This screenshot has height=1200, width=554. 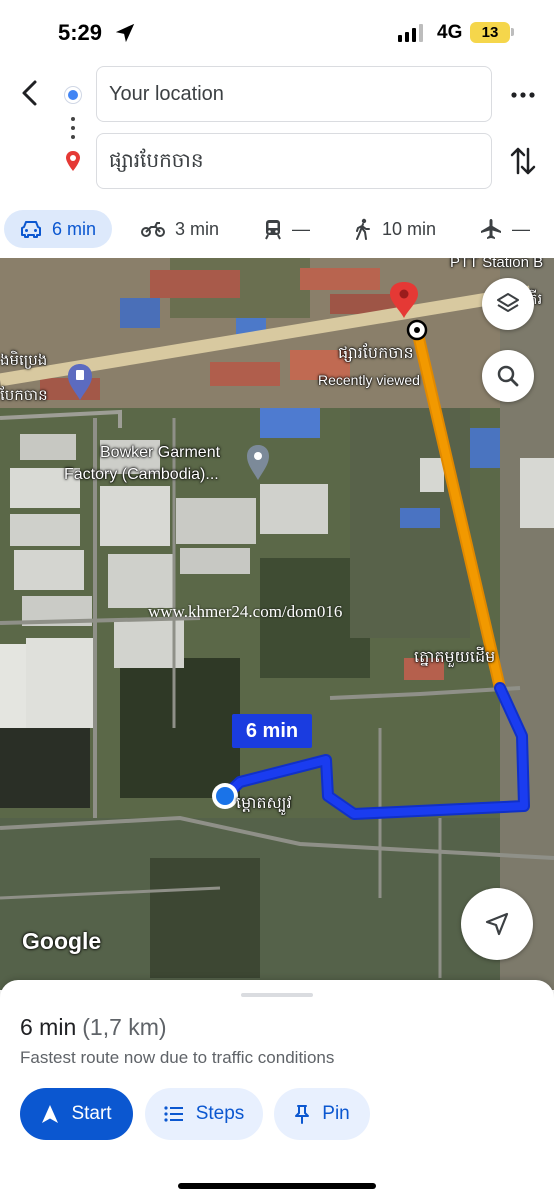 I want to click on map-label-market: ផ្សារបែកចាន, so click(x=376, y=353).